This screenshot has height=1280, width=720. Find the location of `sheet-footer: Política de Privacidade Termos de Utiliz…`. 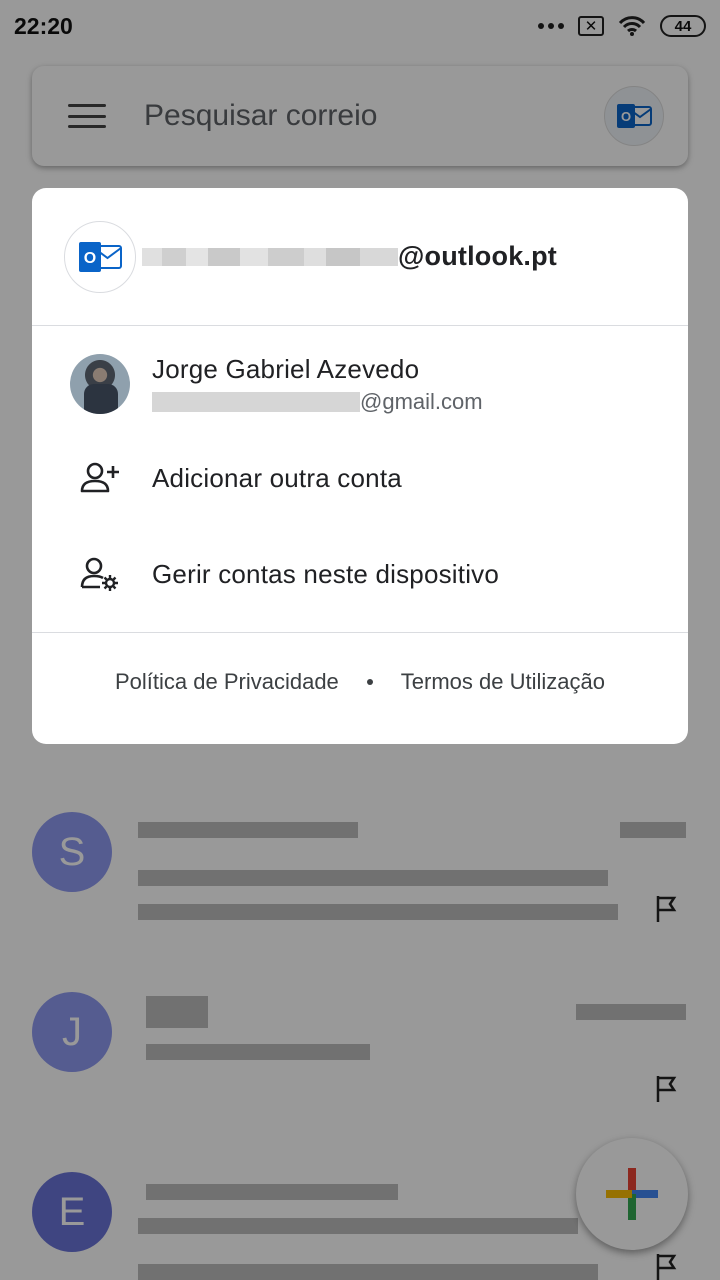

sheet-footer: Política de Privacidade Termos de Utiliz… is located at coordinates (360, 682).